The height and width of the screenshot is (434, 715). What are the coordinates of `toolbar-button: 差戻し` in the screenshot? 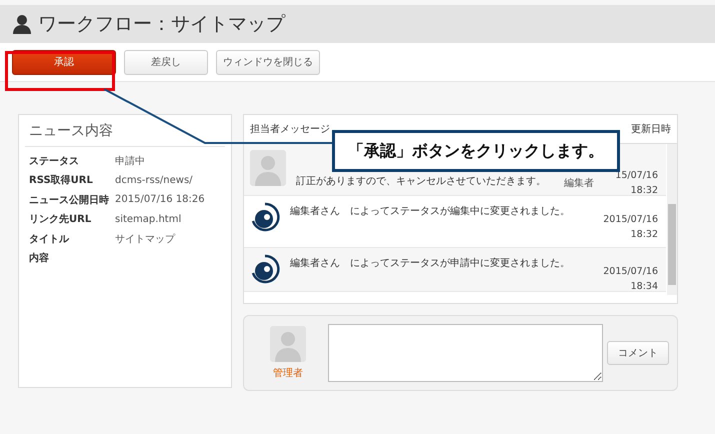 It's located at (166, 62).